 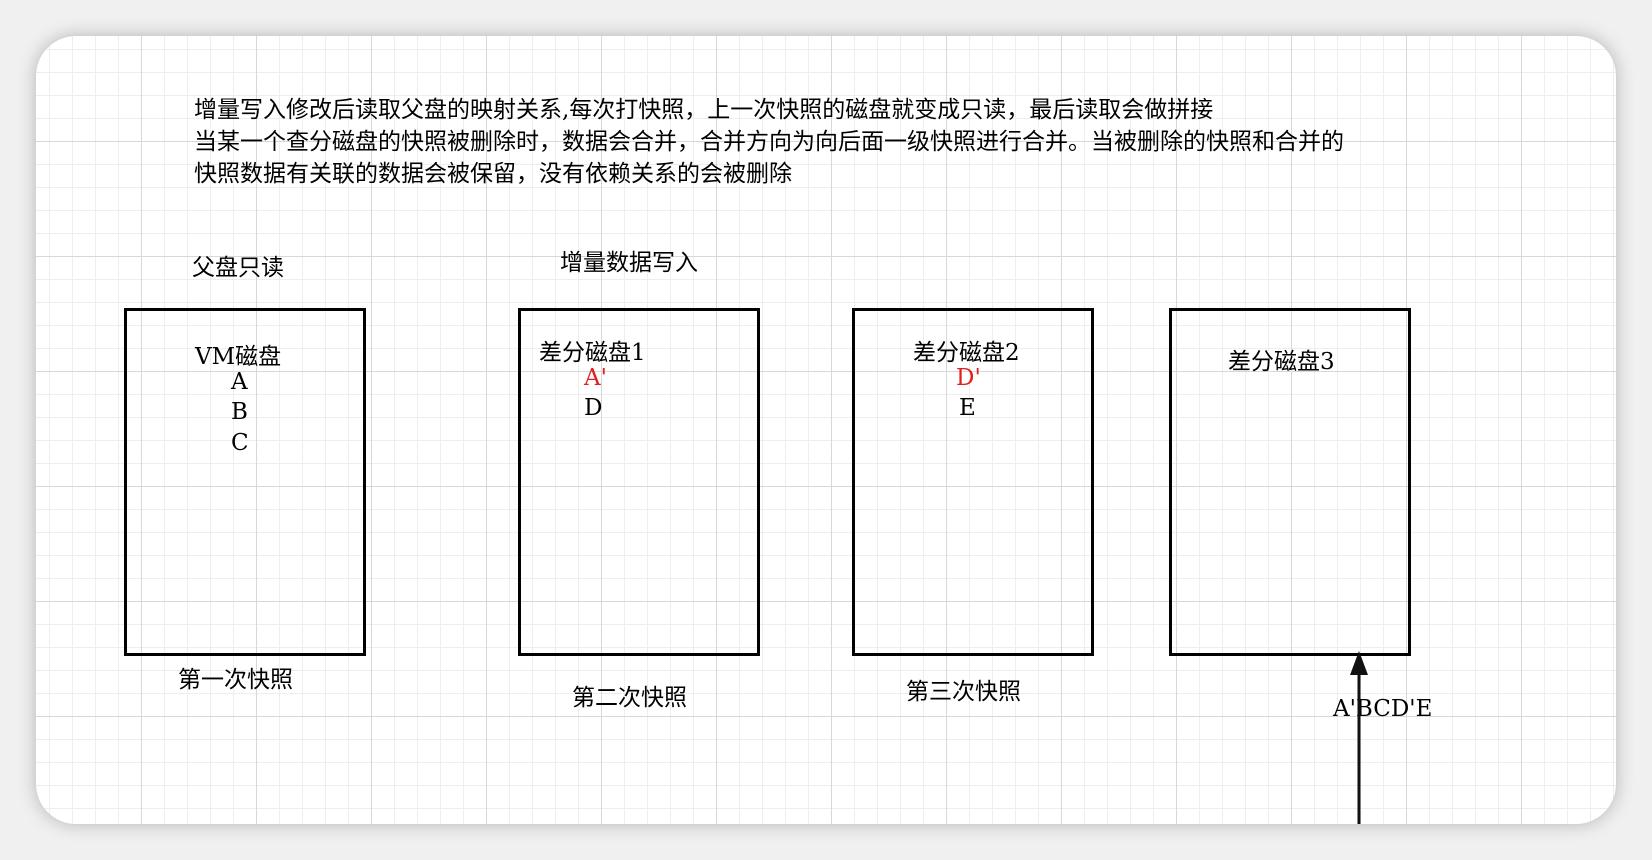 What do you see at coordinates (245, 482) in the screenshot?
I see `box-vm-disk: VM磁盘 A B C` at bounding box center [245, 482].